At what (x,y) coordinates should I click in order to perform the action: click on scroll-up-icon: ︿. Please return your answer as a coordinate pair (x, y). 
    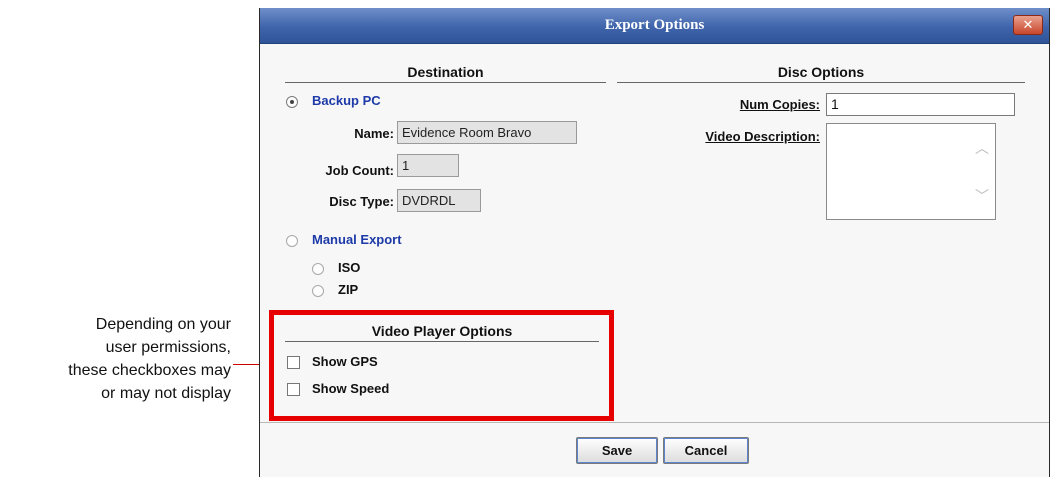
    Looking at the image, I should click on (982, 148).